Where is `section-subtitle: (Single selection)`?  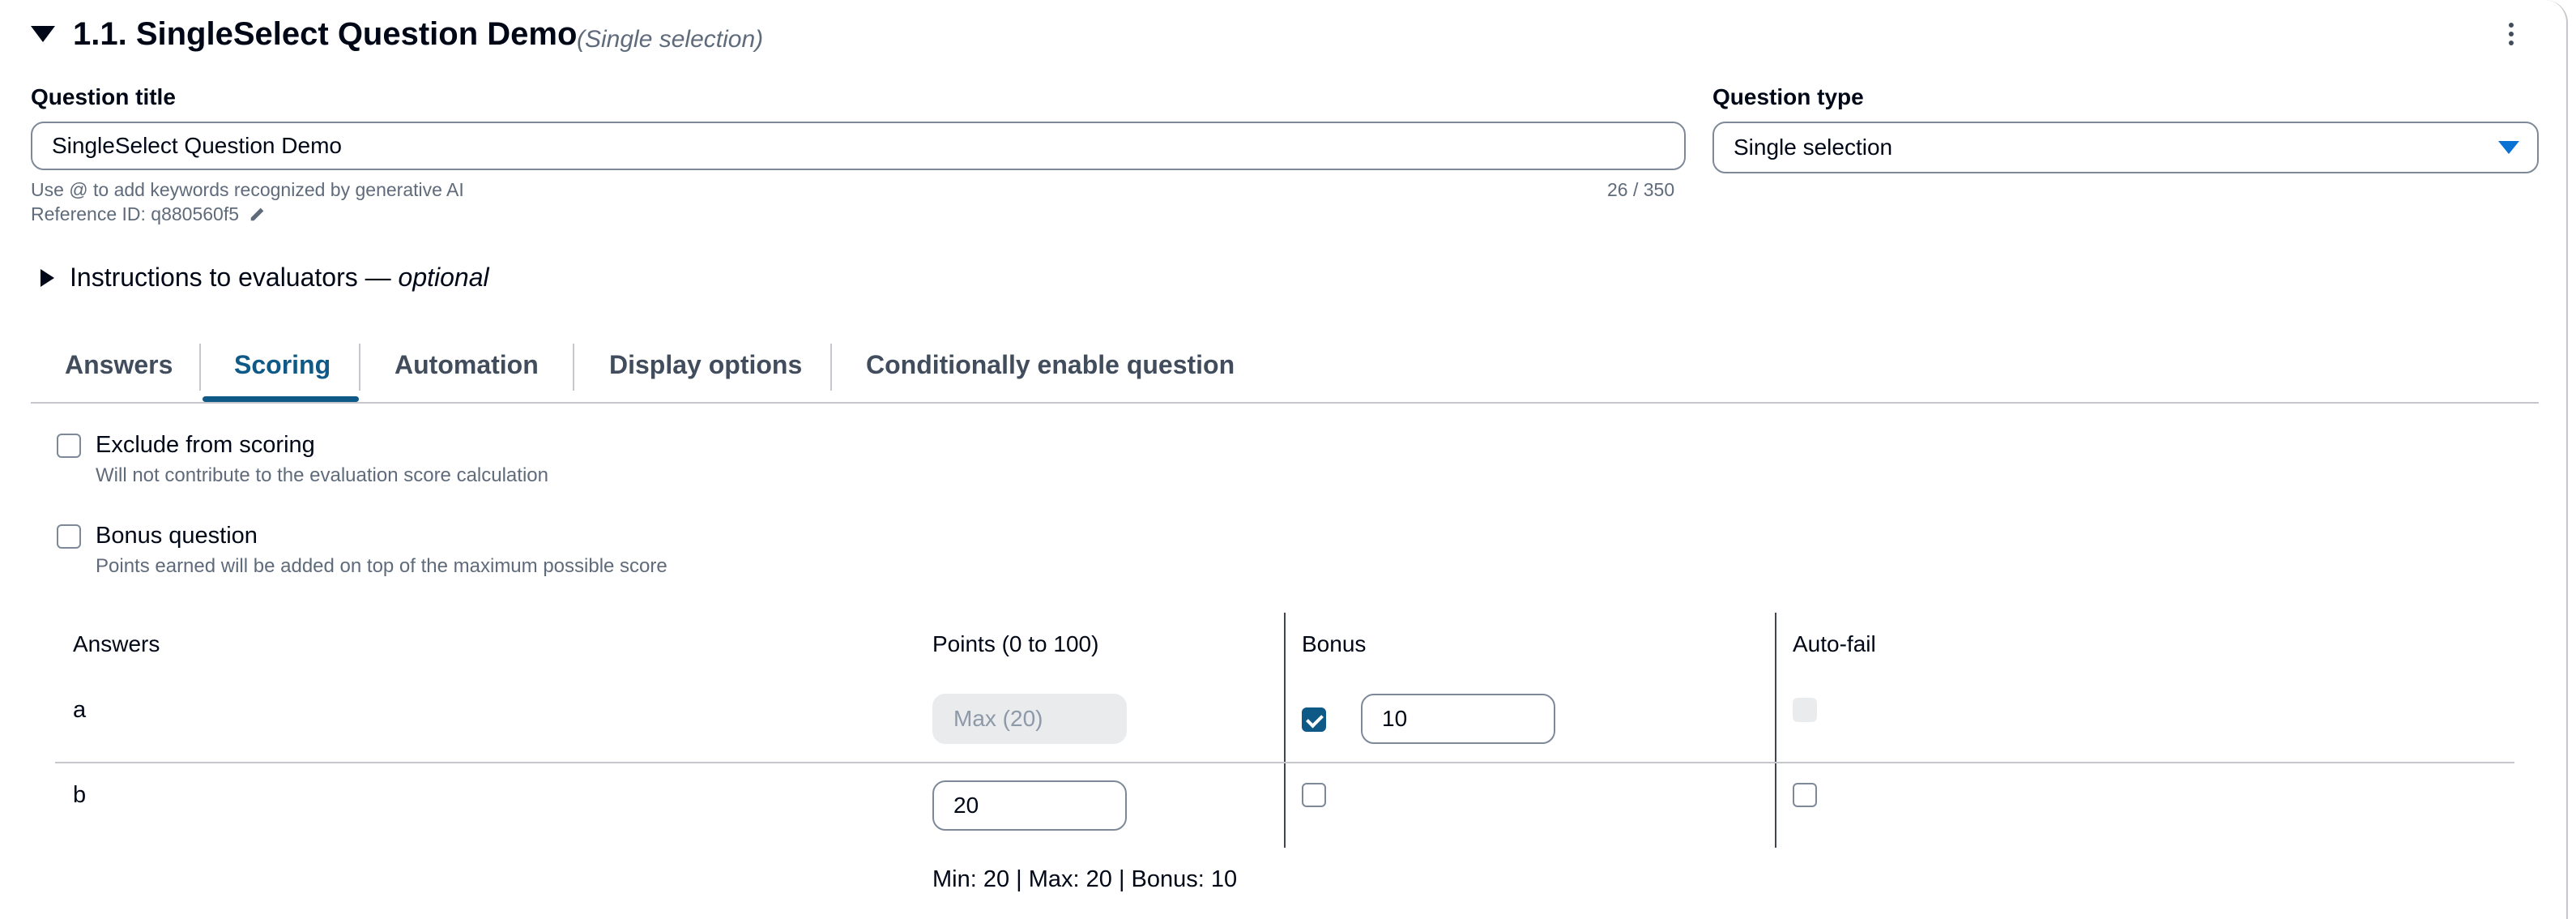
section-subtitle: (Single selection) is located at coordinates (671, 39).